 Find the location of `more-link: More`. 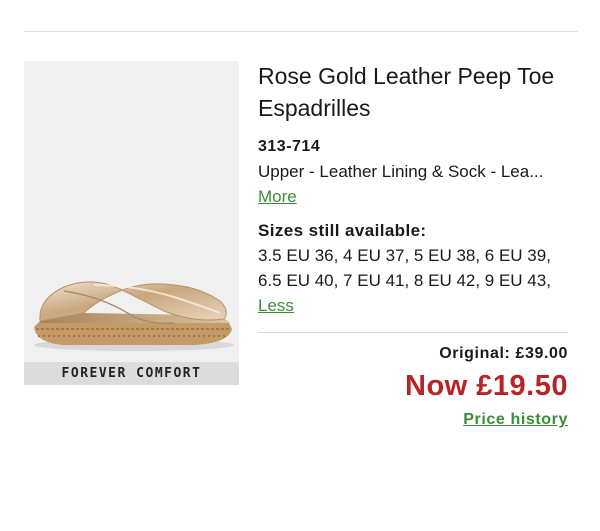

more-link: More is located at coordinates (277, 196).